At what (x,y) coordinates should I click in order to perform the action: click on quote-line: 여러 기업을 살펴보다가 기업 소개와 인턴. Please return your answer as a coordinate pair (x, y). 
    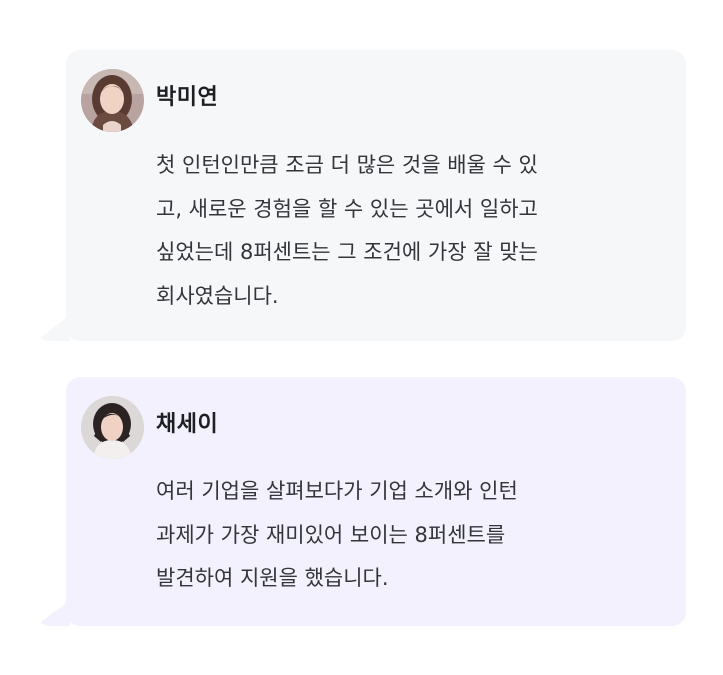
    Looking at the image, I should click on (337, 491).